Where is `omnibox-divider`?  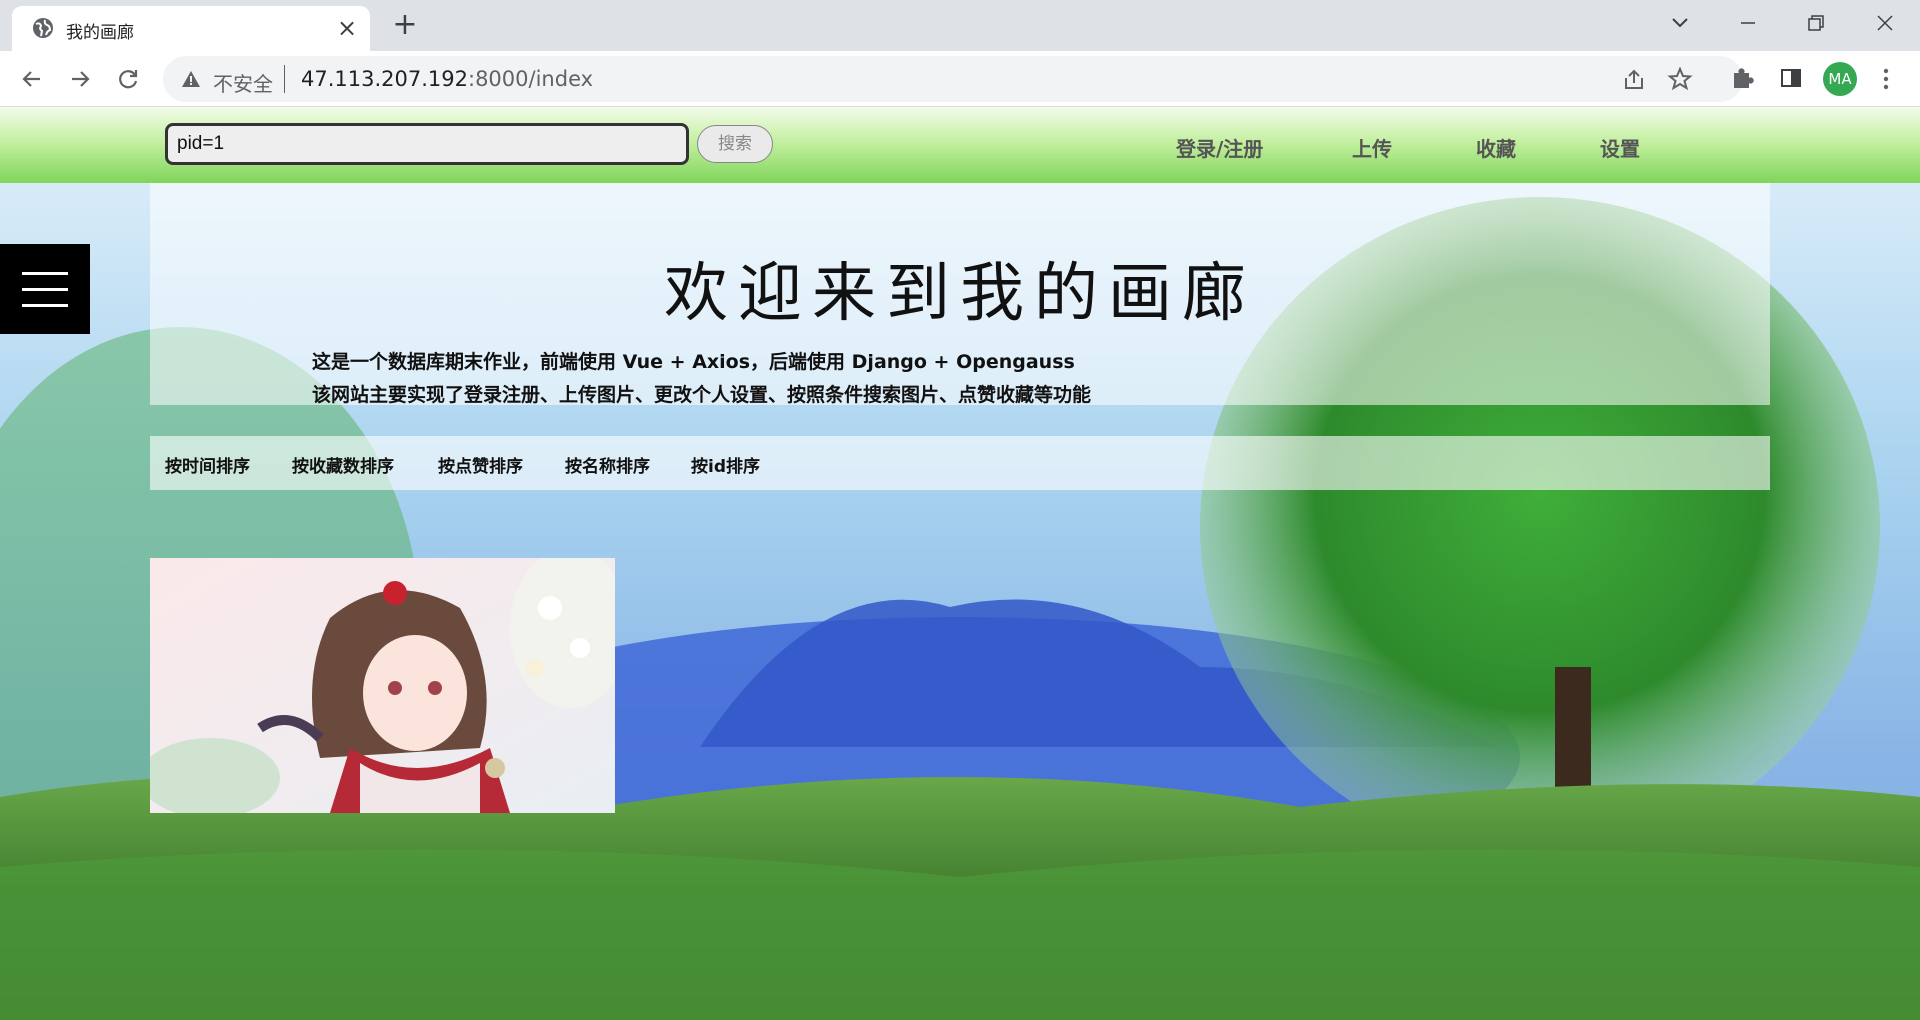
omnibox-divider is located at coordinates (284, 79).